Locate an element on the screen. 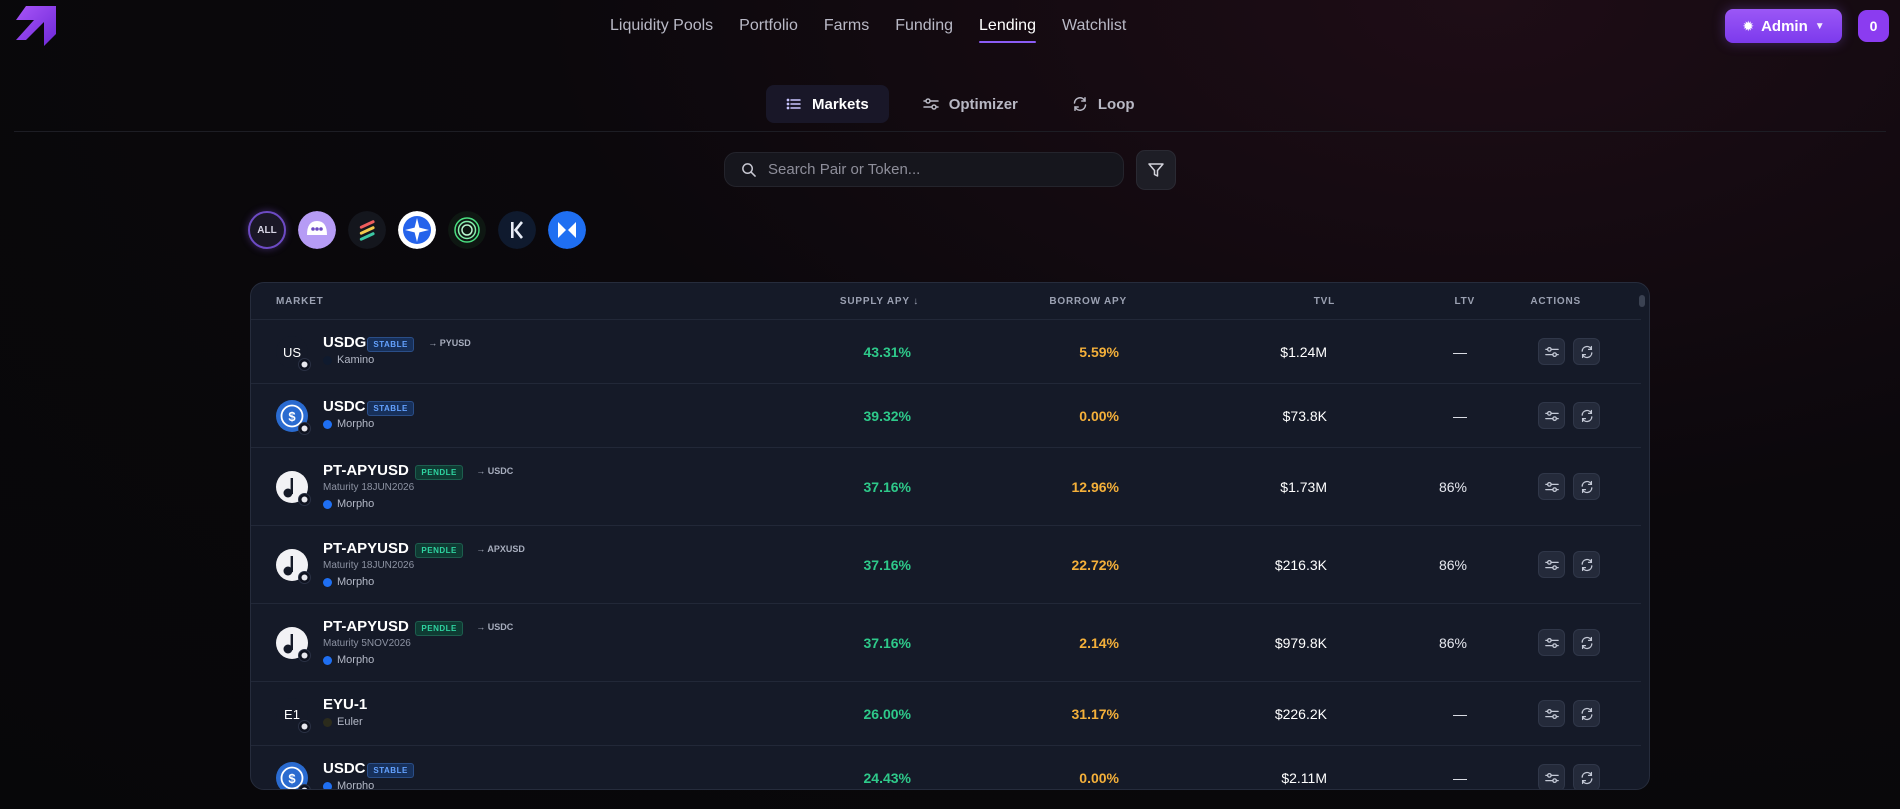 The width and height of the screenshot is (1900, 809). asset-name: EYU-1 is located at coordinates (345, 704).